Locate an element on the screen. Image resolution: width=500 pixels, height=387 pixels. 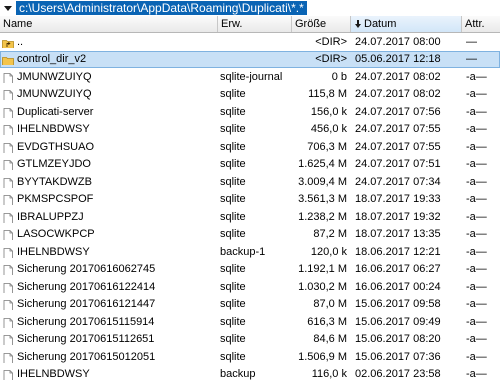
file-size: 1.192,1 M is located at coordinates (322, 269).